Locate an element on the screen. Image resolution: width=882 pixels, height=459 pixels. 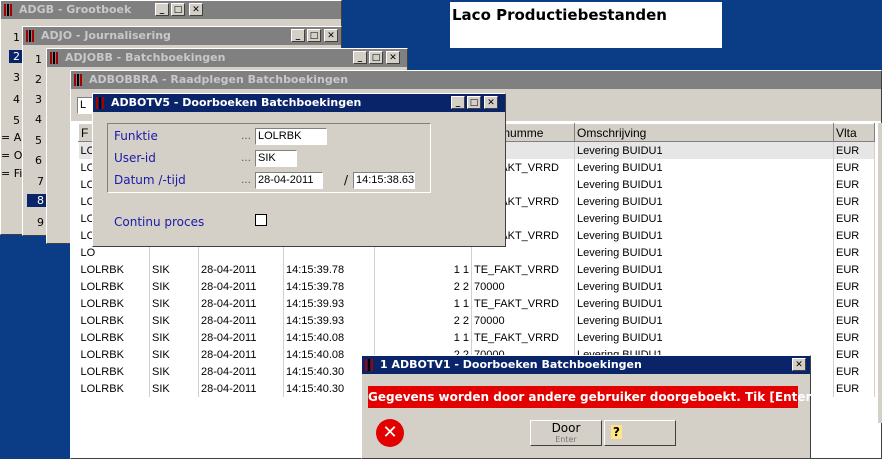
menu-item: = Fi is located at coordinates (11, 173).